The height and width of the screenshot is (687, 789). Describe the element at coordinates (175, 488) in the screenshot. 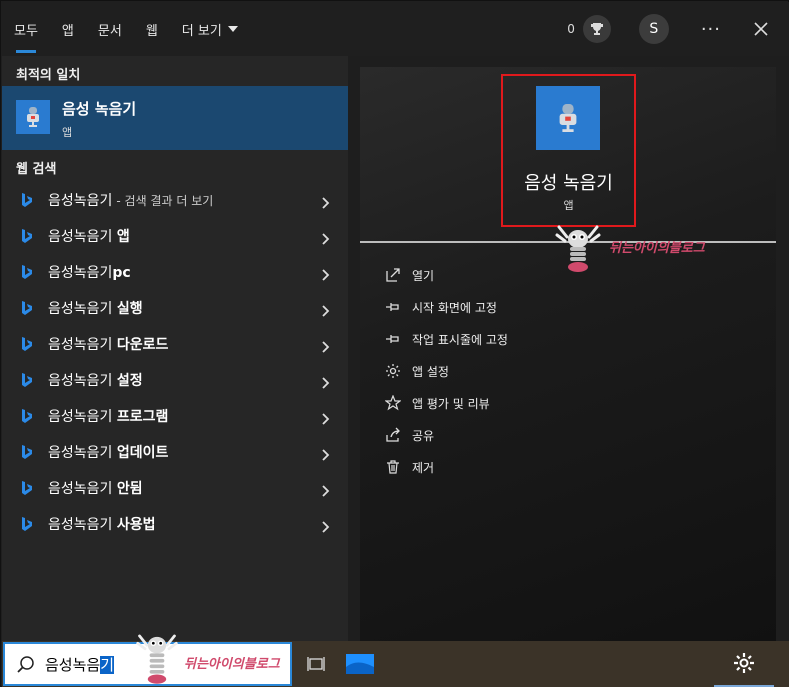

I see `web-search-item: 음성녹음기 안뒴` at that location.